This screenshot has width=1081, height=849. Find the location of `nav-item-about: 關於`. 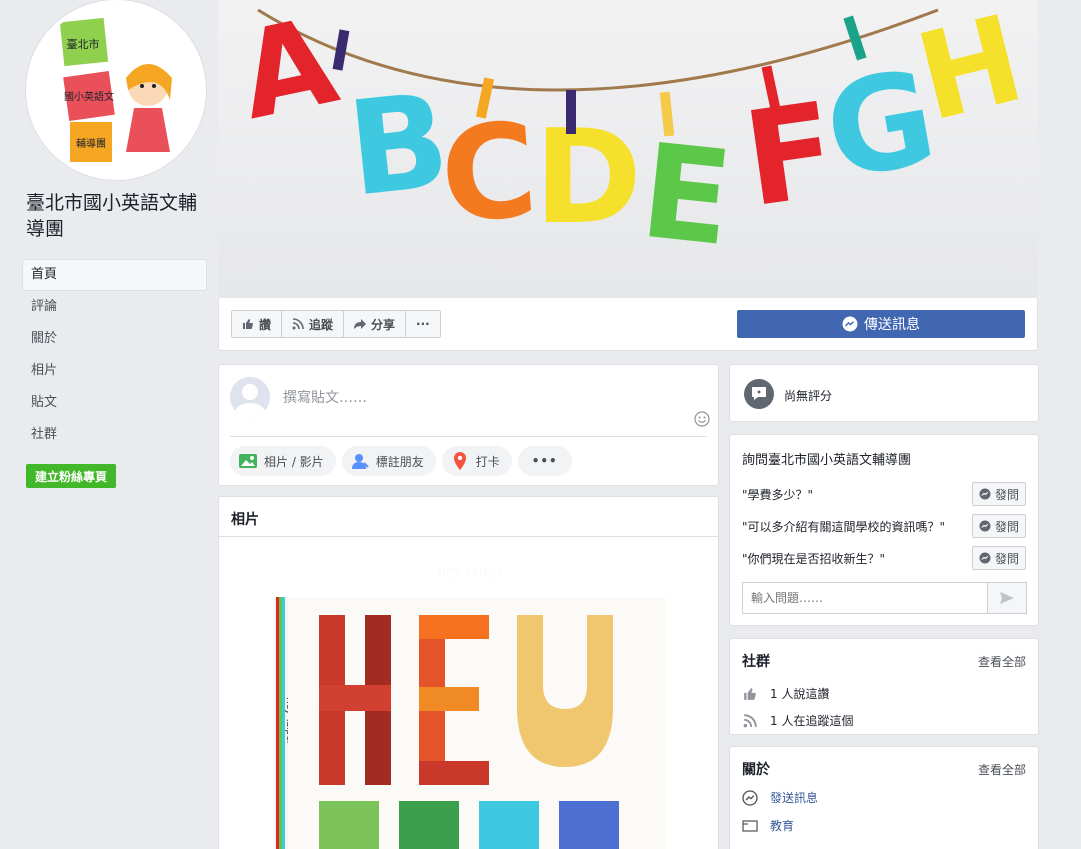

nav-item-about: 關於 is located at coordinates (114, 339).